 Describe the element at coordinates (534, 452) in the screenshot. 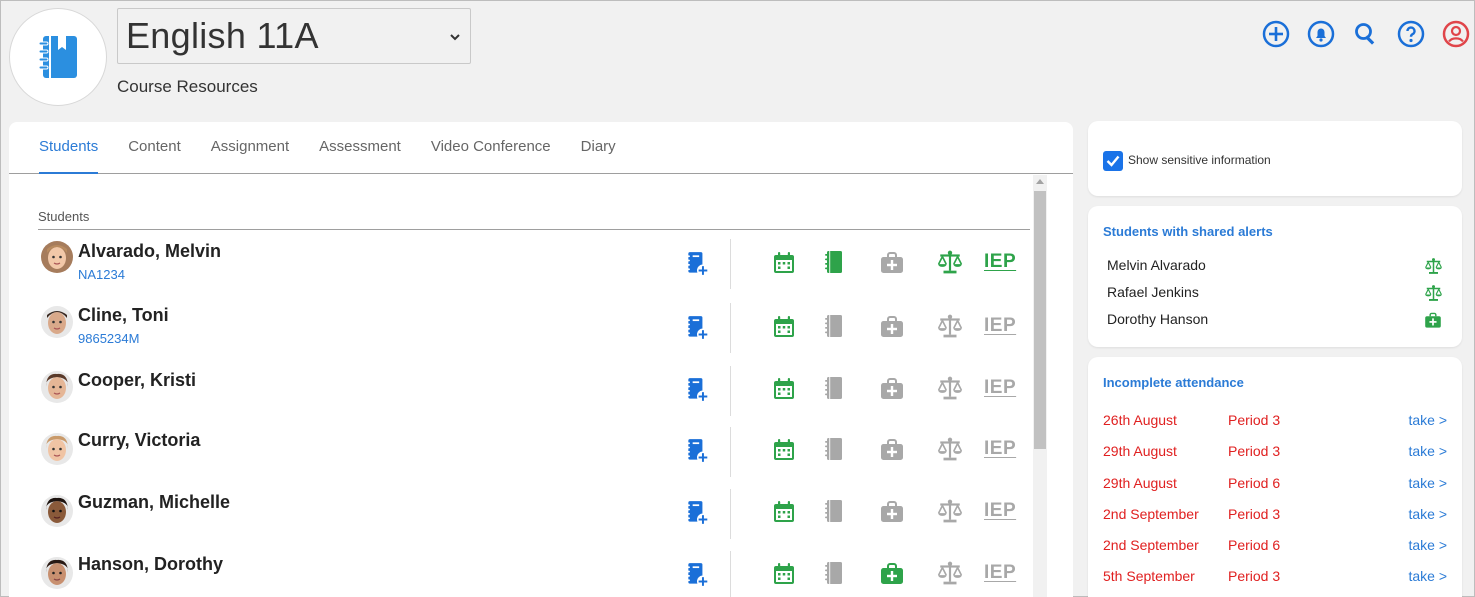

I see `table-row: Curry, Victoria IEP` at that location.